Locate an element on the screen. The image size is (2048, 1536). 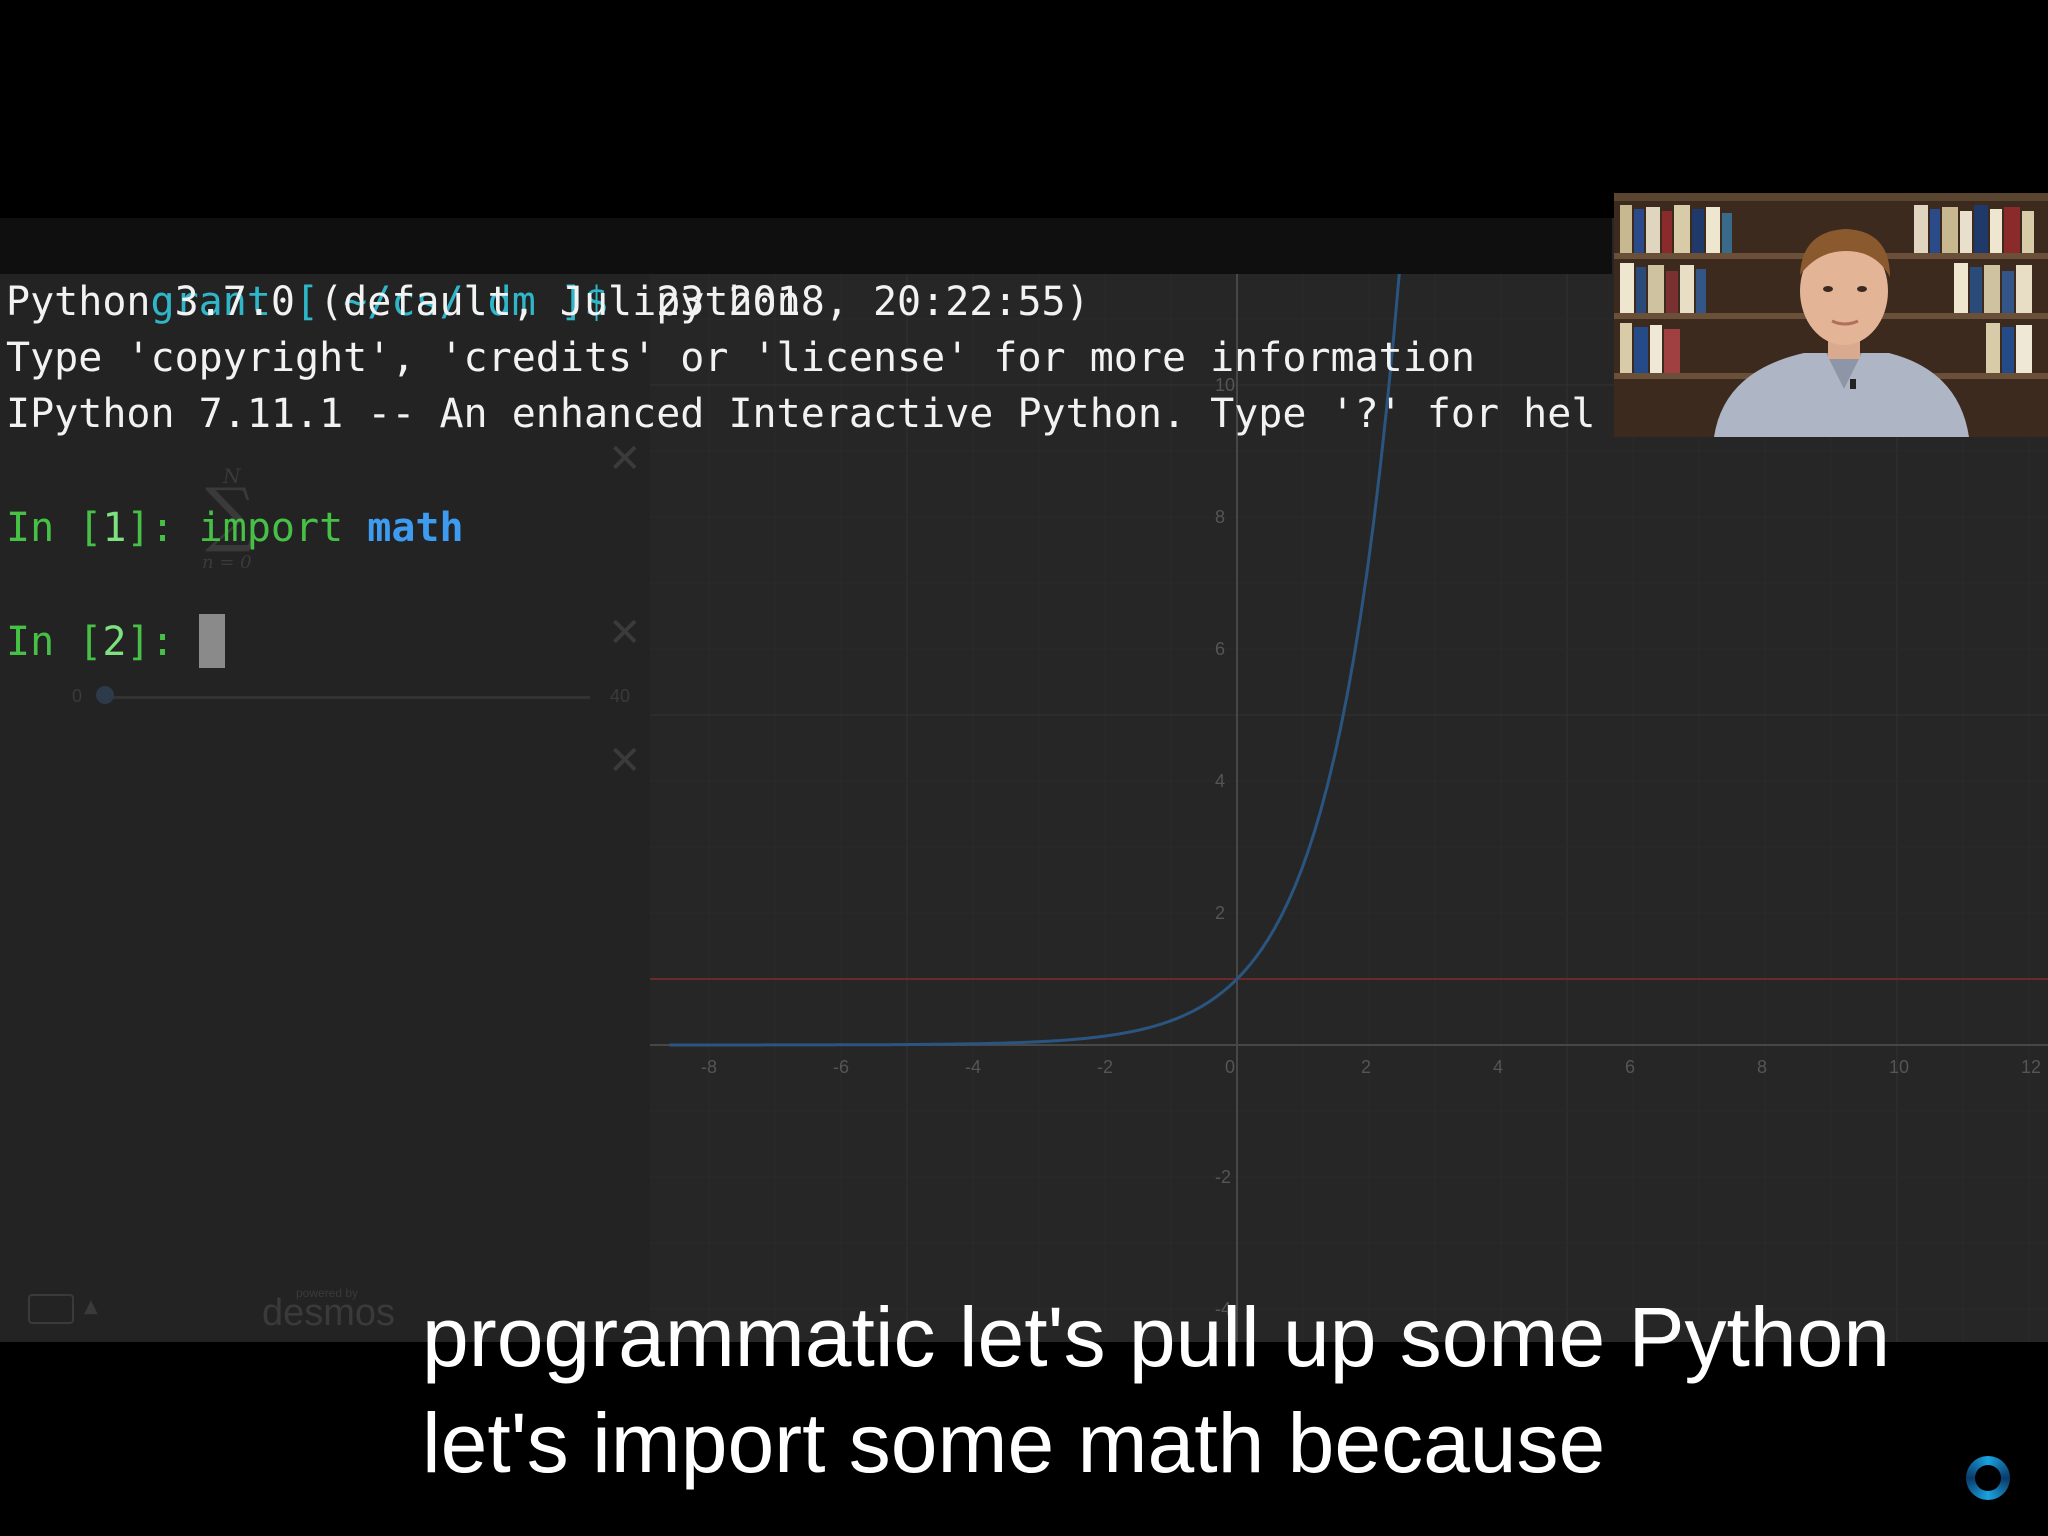
loading-spinner-icon is located at coordinates (1988, 1478).